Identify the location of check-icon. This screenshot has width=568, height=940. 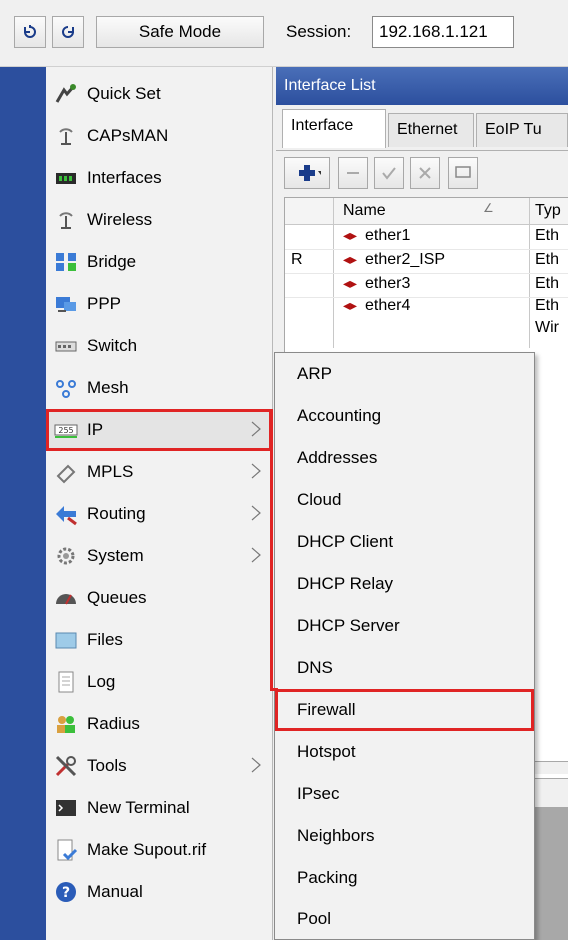
(389, 173).